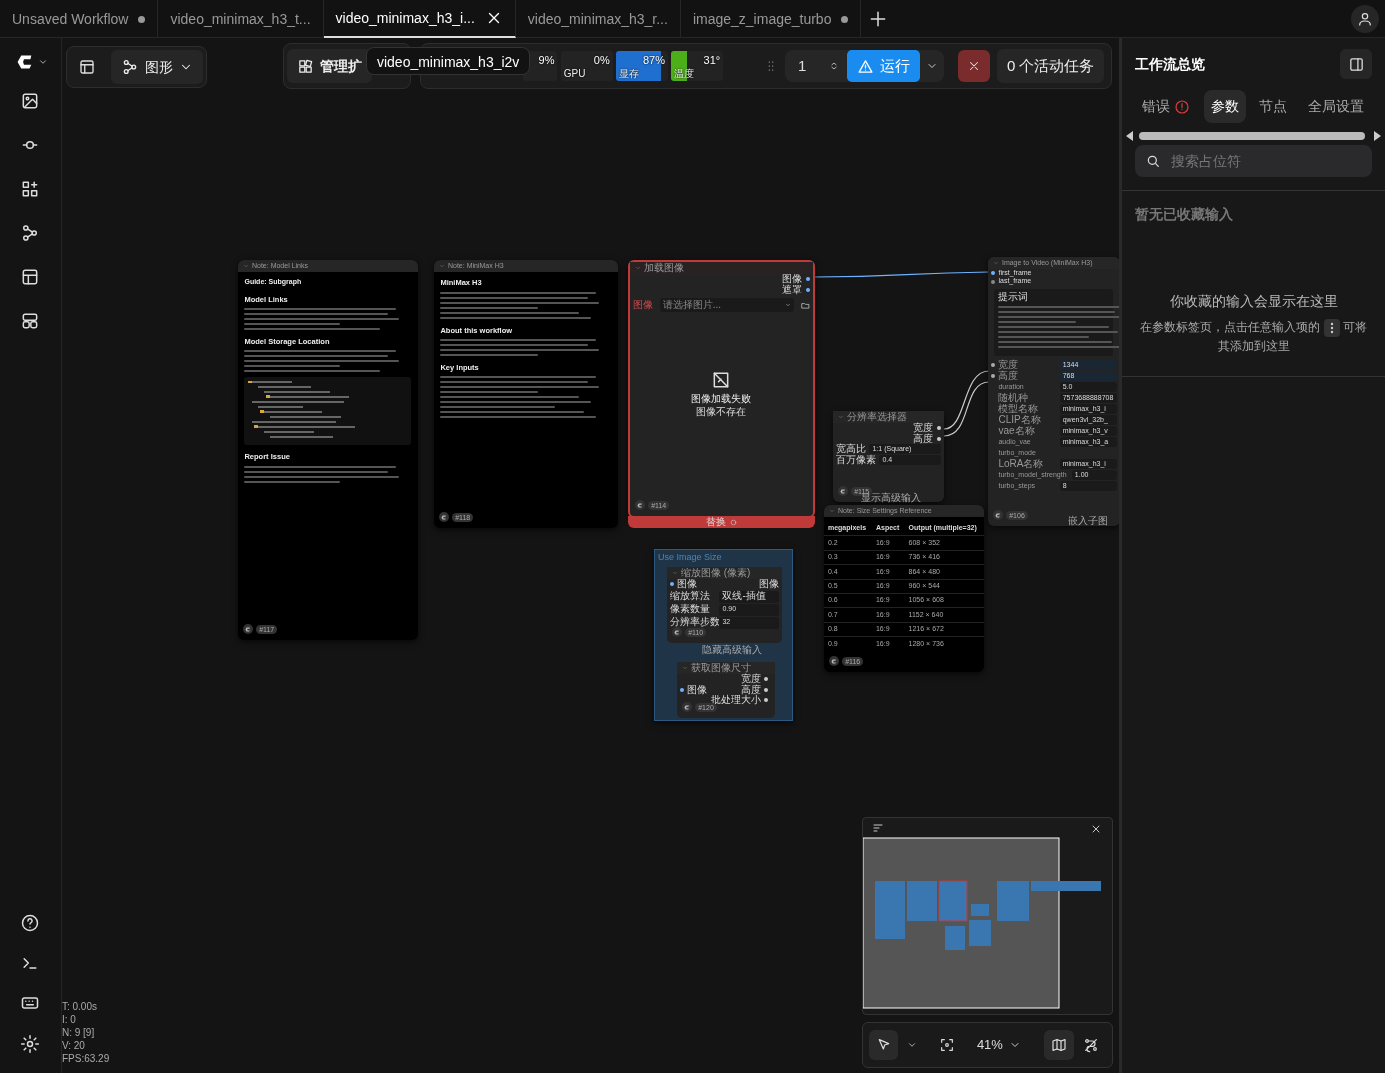 The width and height of the screenshot is (1385, 1073). I want to click on panel-tab: 全局设置, so click(1335, 106).